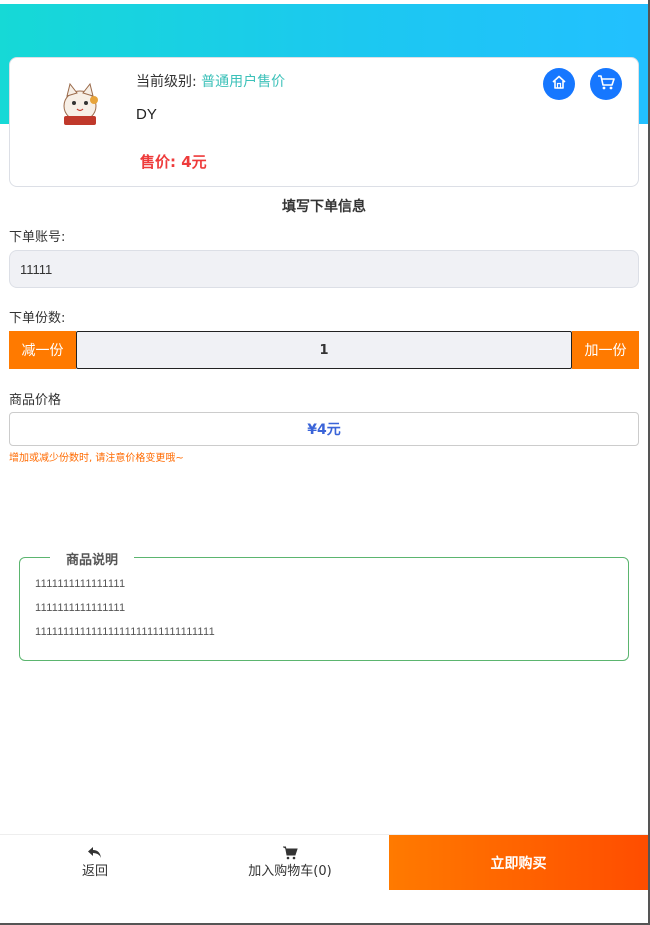 This screenshot has width=650, height=925. I want to click on bottom-action-bar: 返回 加入购物车(0) 立即购买, so click(324, 862).